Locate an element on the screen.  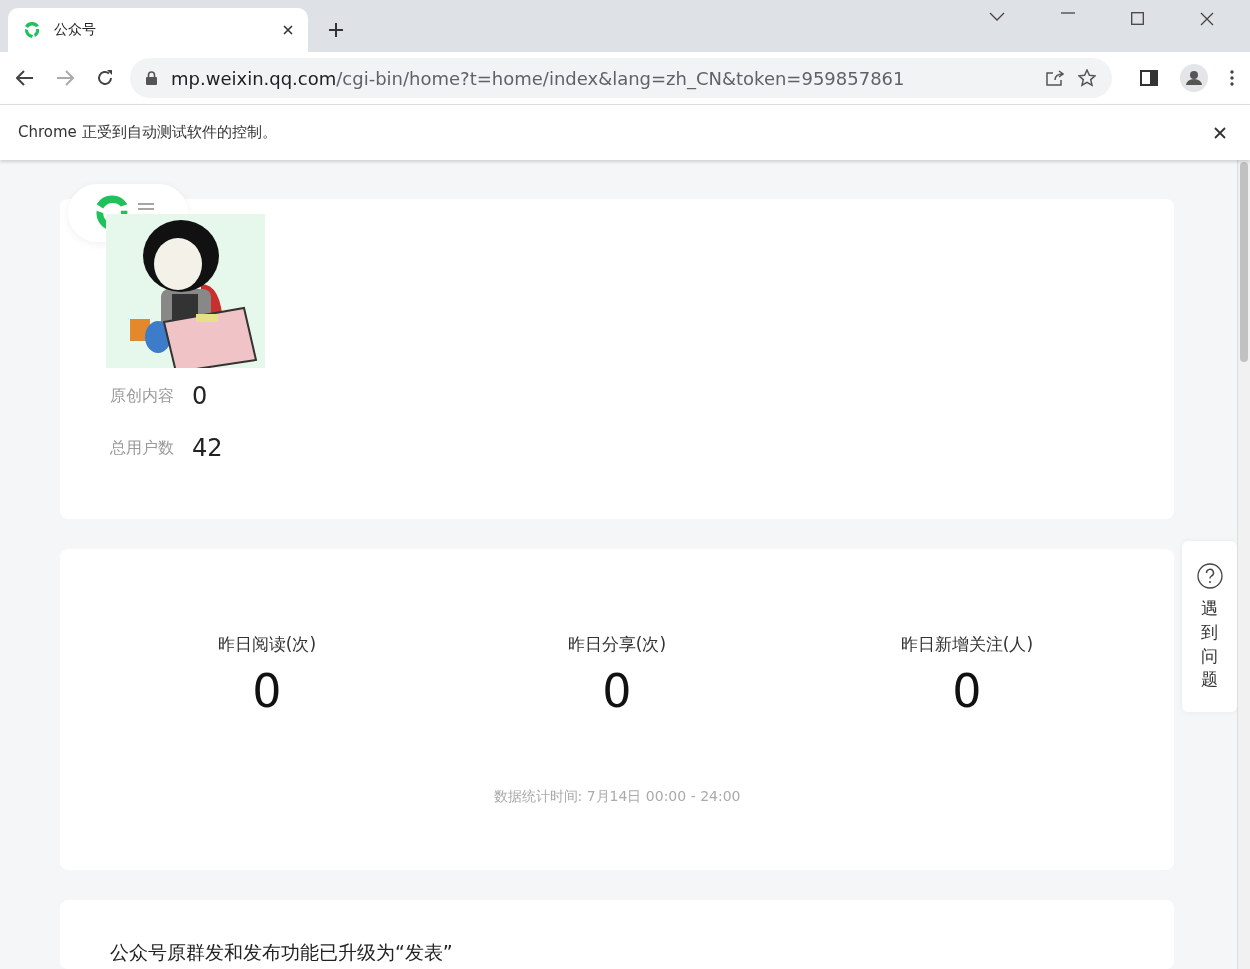
lock-icon is located at coordinates (151, 78).